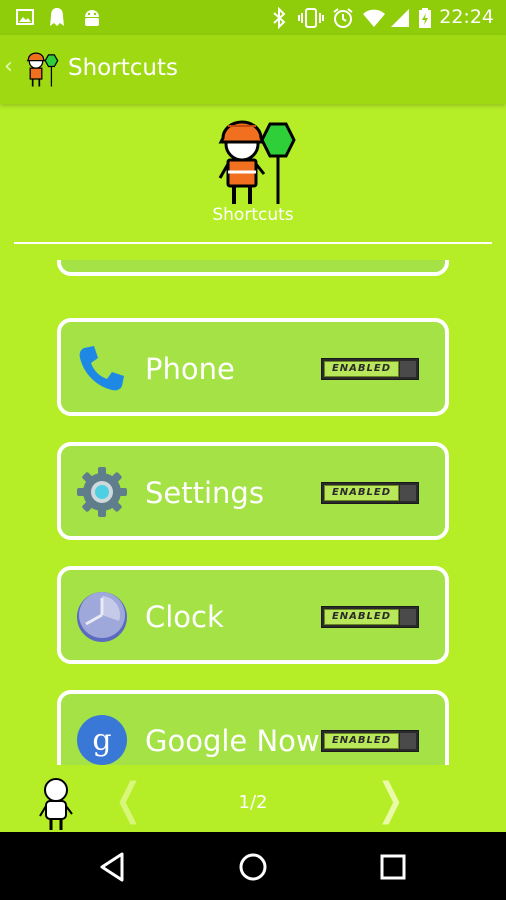 The image size is (506, 900). Describe the element at coordinates (102, 617) in the screenshot. I see `clock-icon` at that location.